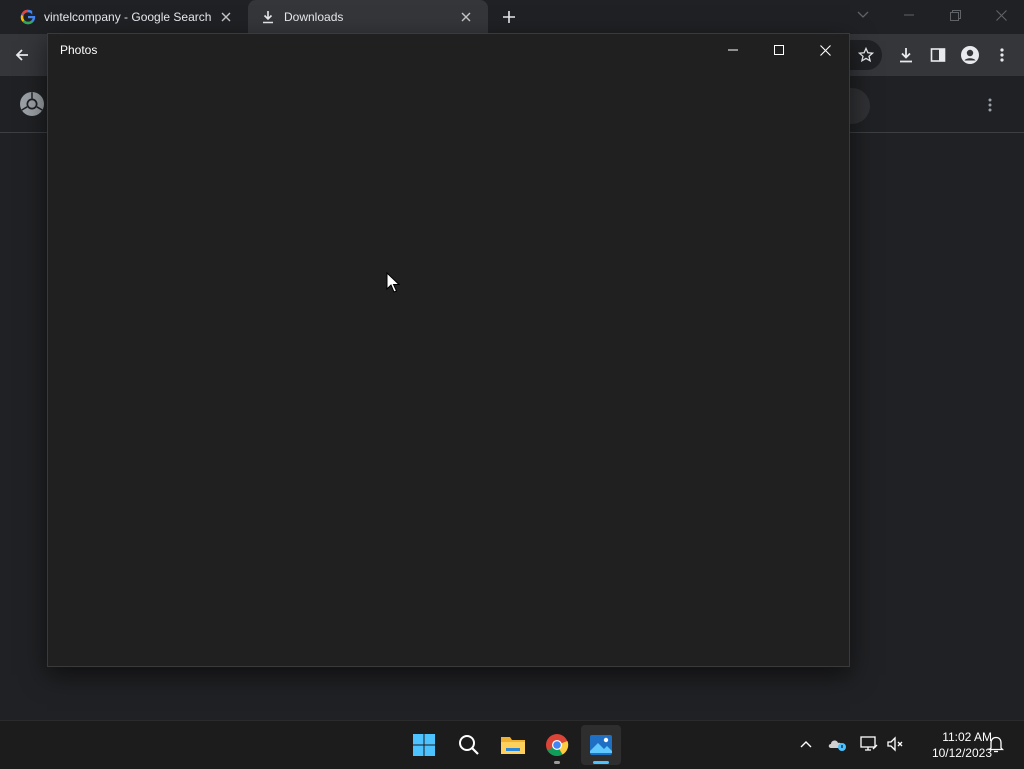  I want to click on notification-bell-icon, so click(996, 744).